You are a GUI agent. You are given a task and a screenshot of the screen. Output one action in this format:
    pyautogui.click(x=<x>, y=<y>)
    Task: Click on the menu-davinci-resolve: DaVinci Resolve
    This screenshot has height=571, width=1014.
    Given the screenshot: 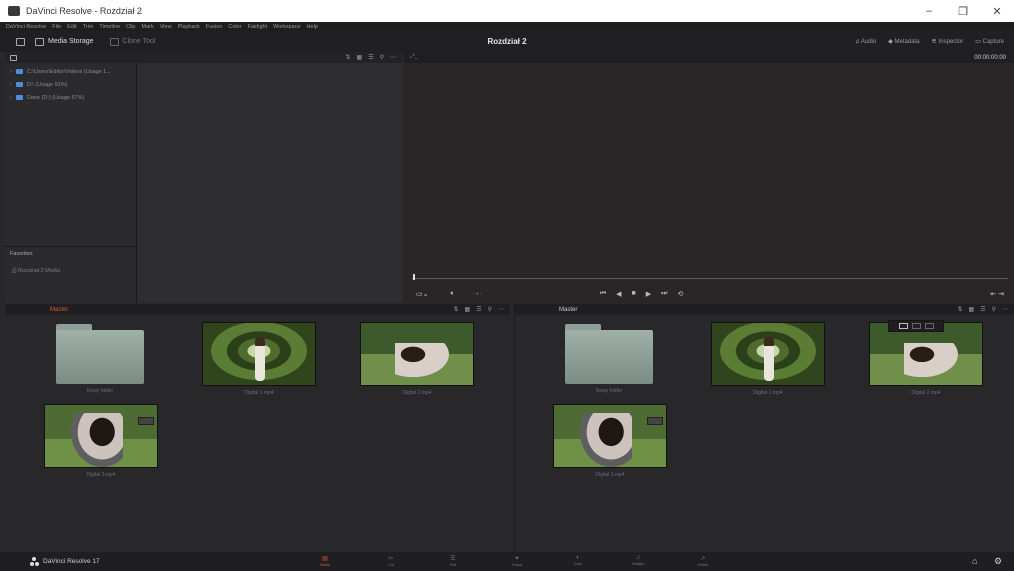 What is the action you would take?
    pyautogui.click(x=26, y=27)
    